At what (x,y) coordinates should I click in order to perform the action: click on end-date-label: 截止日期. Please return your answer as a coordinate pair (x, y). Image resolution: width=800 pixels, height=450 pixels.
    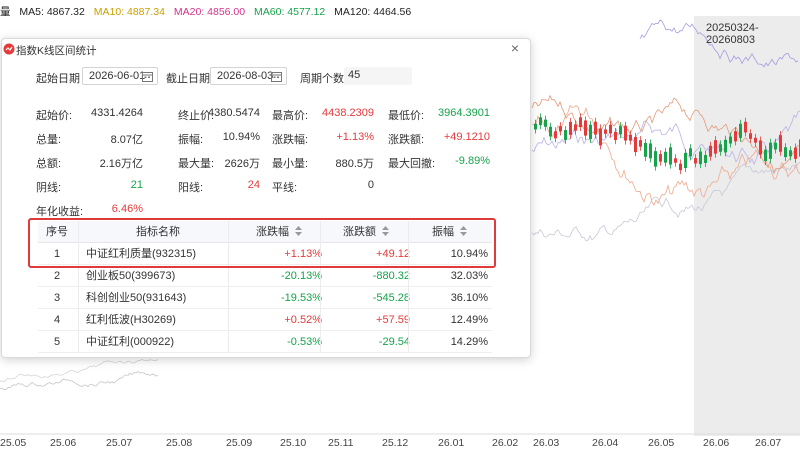
    Looking at the image, I should click on (188, 79).